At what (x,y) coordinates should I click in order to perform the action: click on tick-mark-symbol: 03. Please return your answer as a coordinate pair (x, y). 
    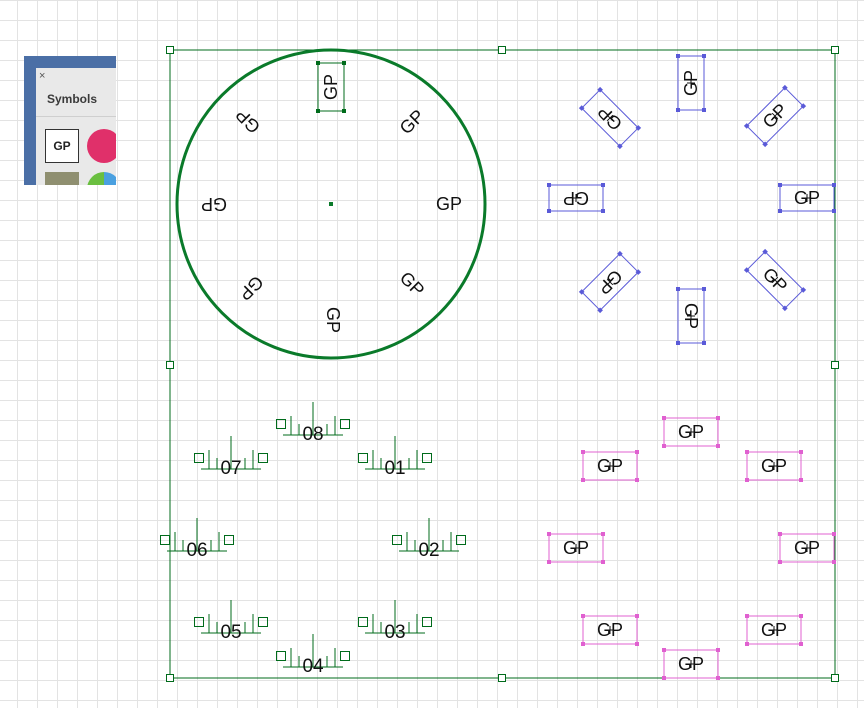
    Looking at the image, I should click on (395, 621).